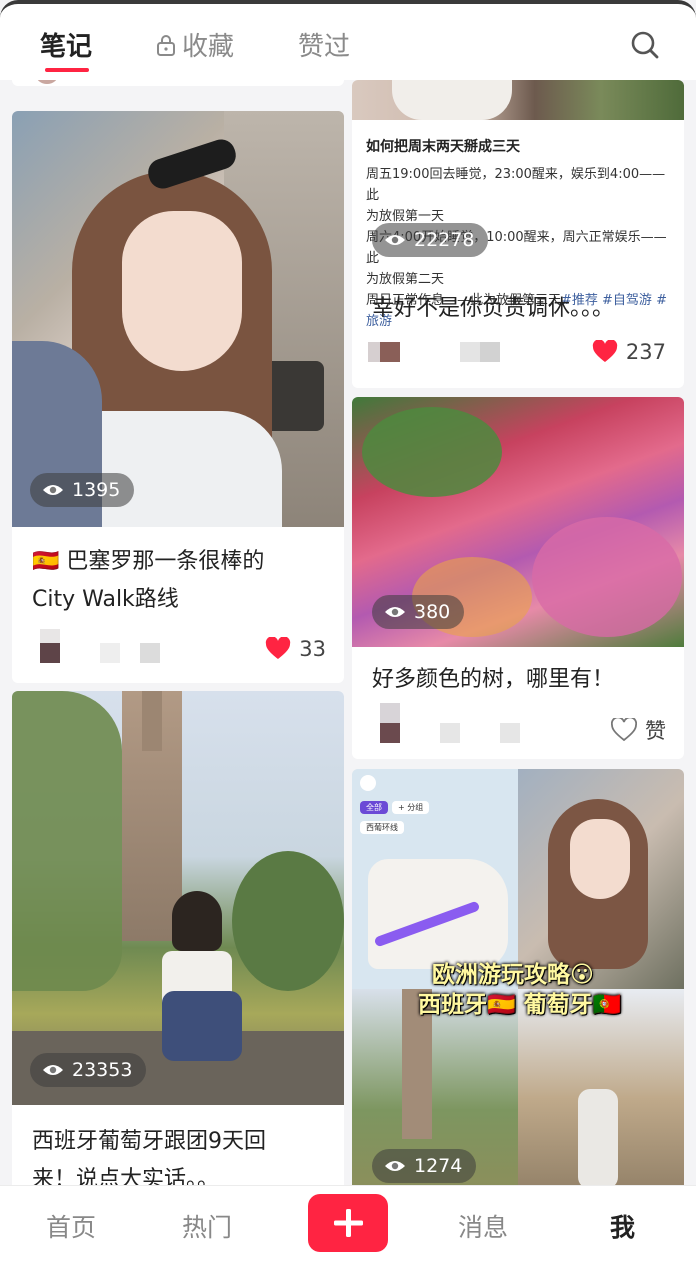 The height and width of the screenshot is (1269, 696). I want to click on view-count: 1274, so click(438, 1166).